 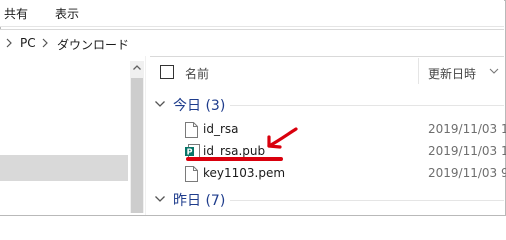 I want to click on ribbon-menu: 共有 表示, so click(x=252, y=13).